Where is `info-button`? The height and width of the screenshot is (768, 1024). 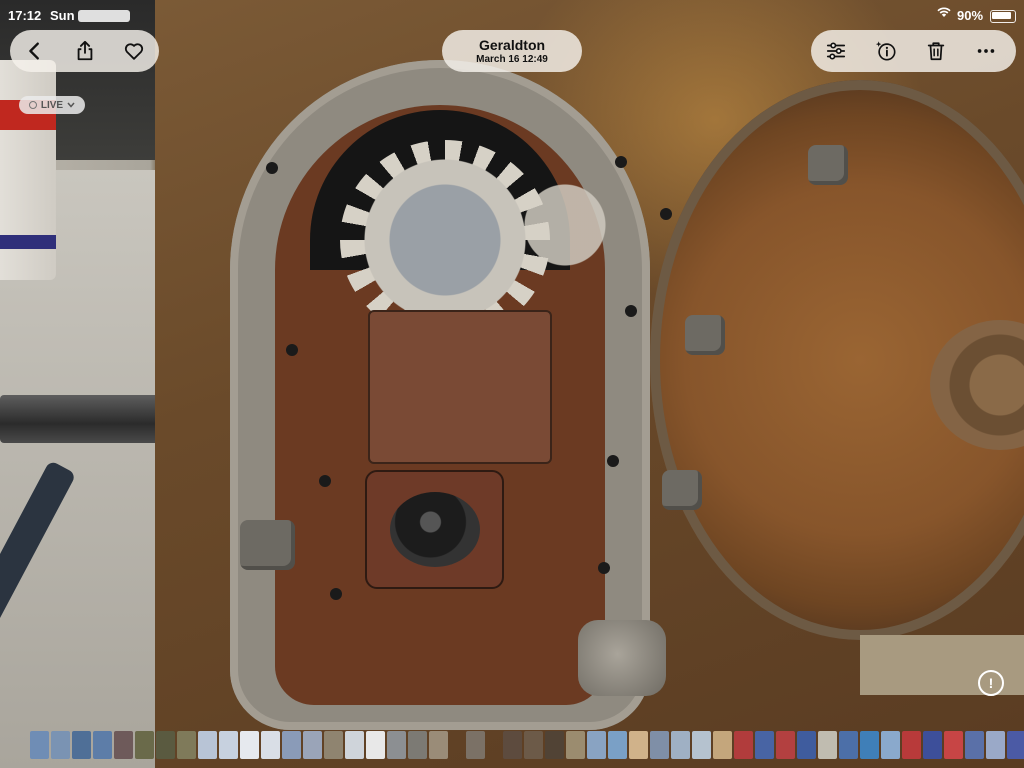 info-button is located at coordinates (886, 51).